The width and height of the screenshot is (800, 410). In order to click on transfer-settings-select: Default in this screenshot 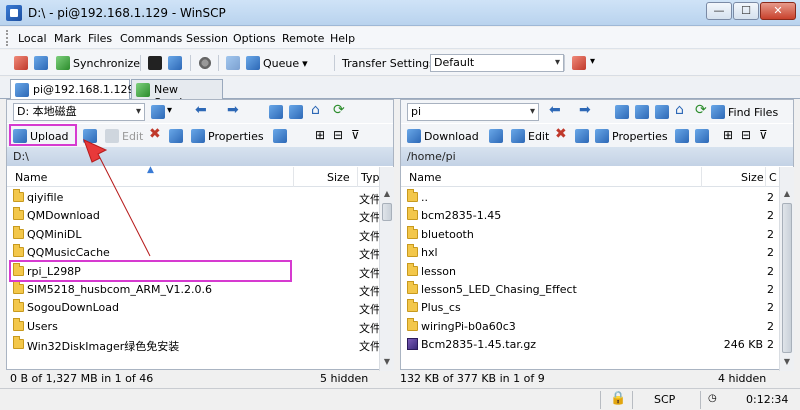, I will do `click(497, 63)`.